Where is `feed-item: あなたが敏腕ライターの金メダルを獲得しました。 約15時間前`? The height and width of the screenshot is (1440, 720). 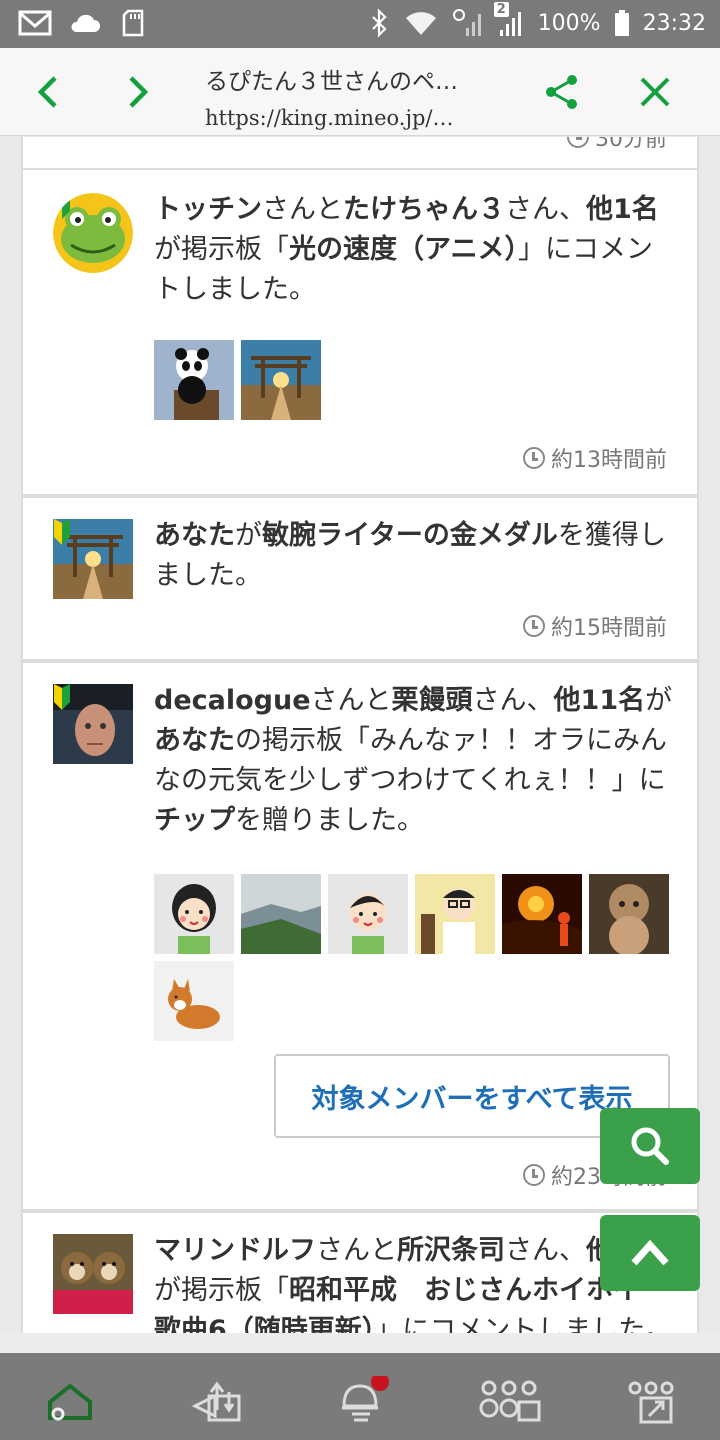
feed-item: あなたが敏腕ライターの金メダルを獲得しました。 約15時間前 is located at coordinates (360, 578).